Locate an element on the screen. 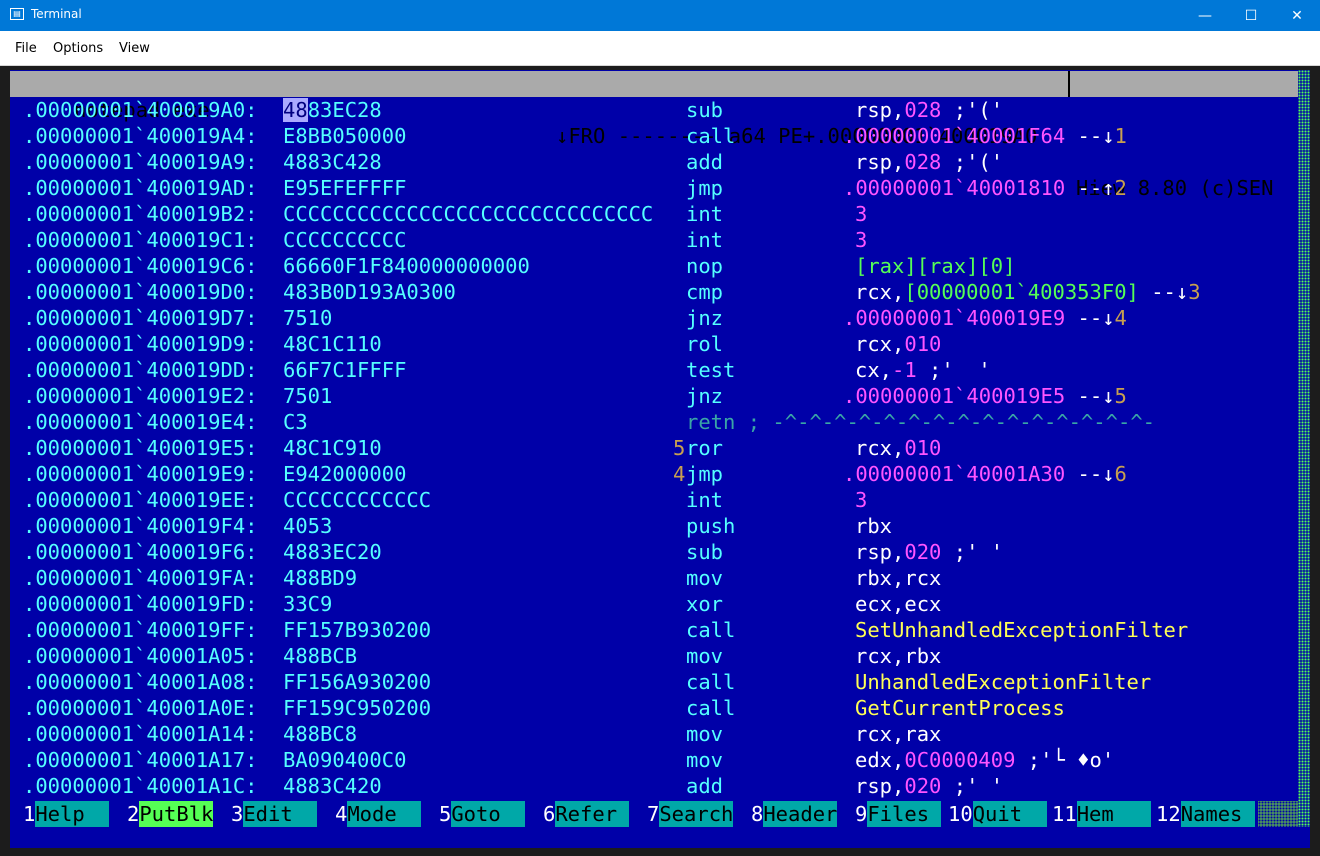 Image resolution: width=1320 pixels, height=856 pixels. fkey-quit: 10Quit is located at coordinates (997, 814).